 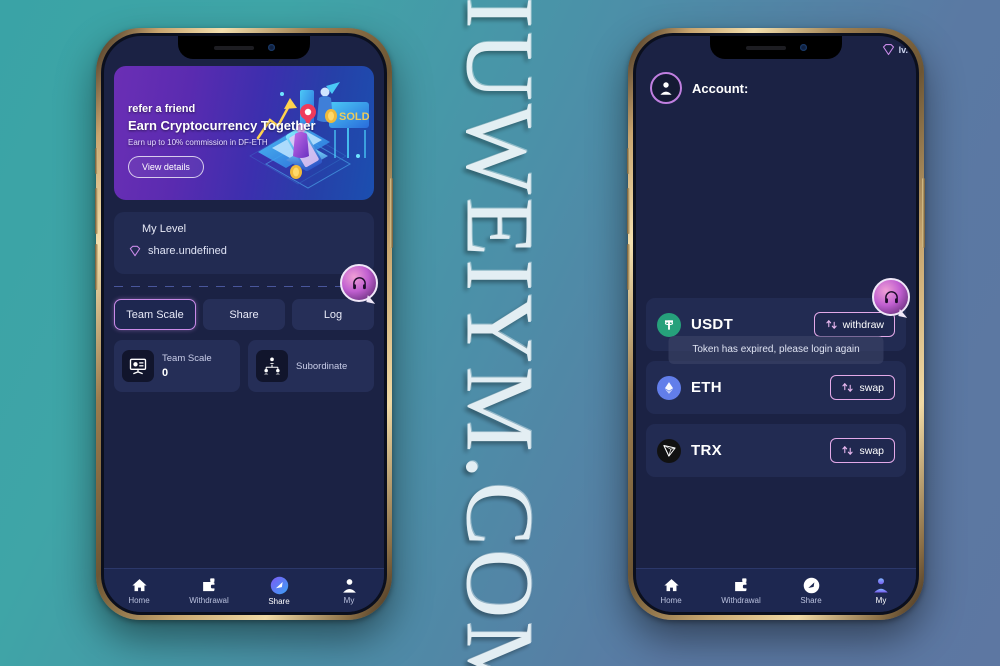 I want to click on level-badge: lv., so click(x=894, y=49).